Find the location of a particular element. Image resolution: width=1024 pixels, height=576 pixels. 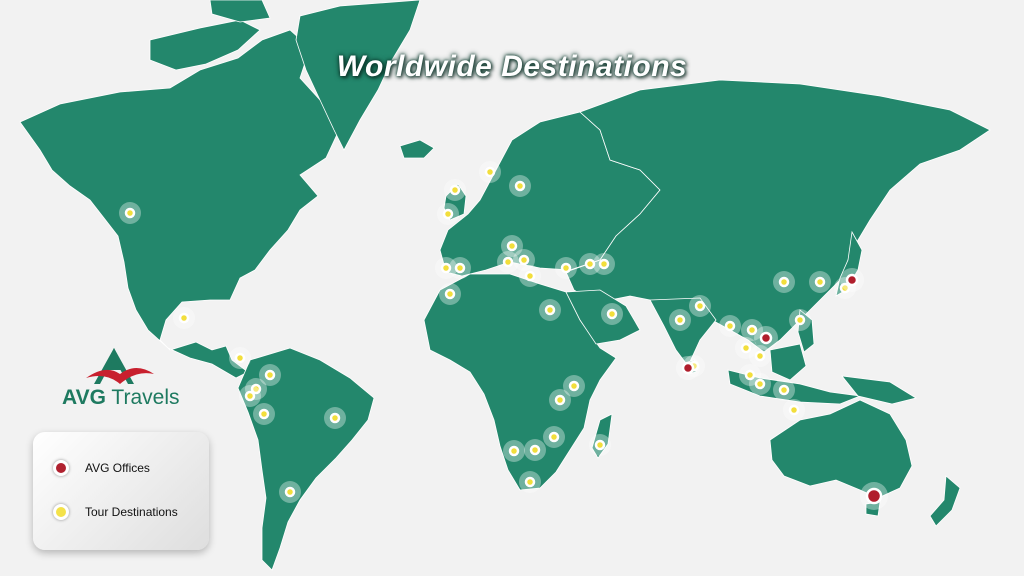

legend-label-offices: AVG Offices is located at coordinates (117, 468).